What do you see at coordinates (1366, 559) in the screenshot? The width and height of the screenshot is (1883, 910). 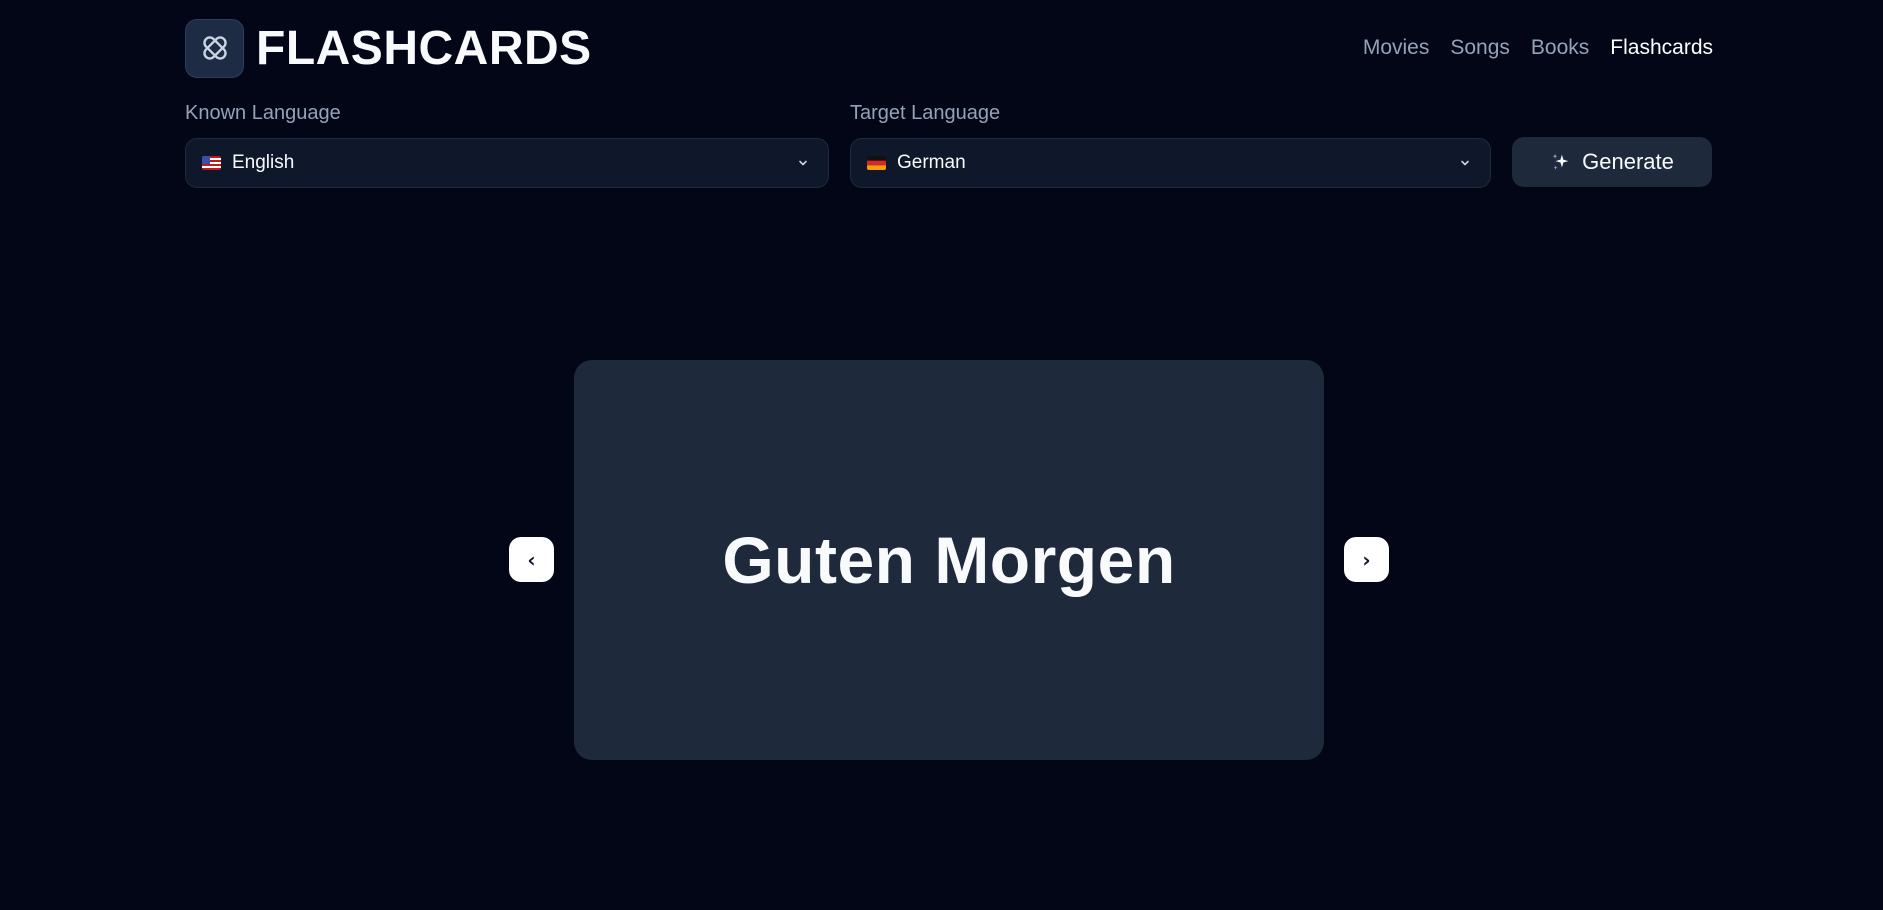 I see `next-card-button: ›` at bounding box center [1366, 559].